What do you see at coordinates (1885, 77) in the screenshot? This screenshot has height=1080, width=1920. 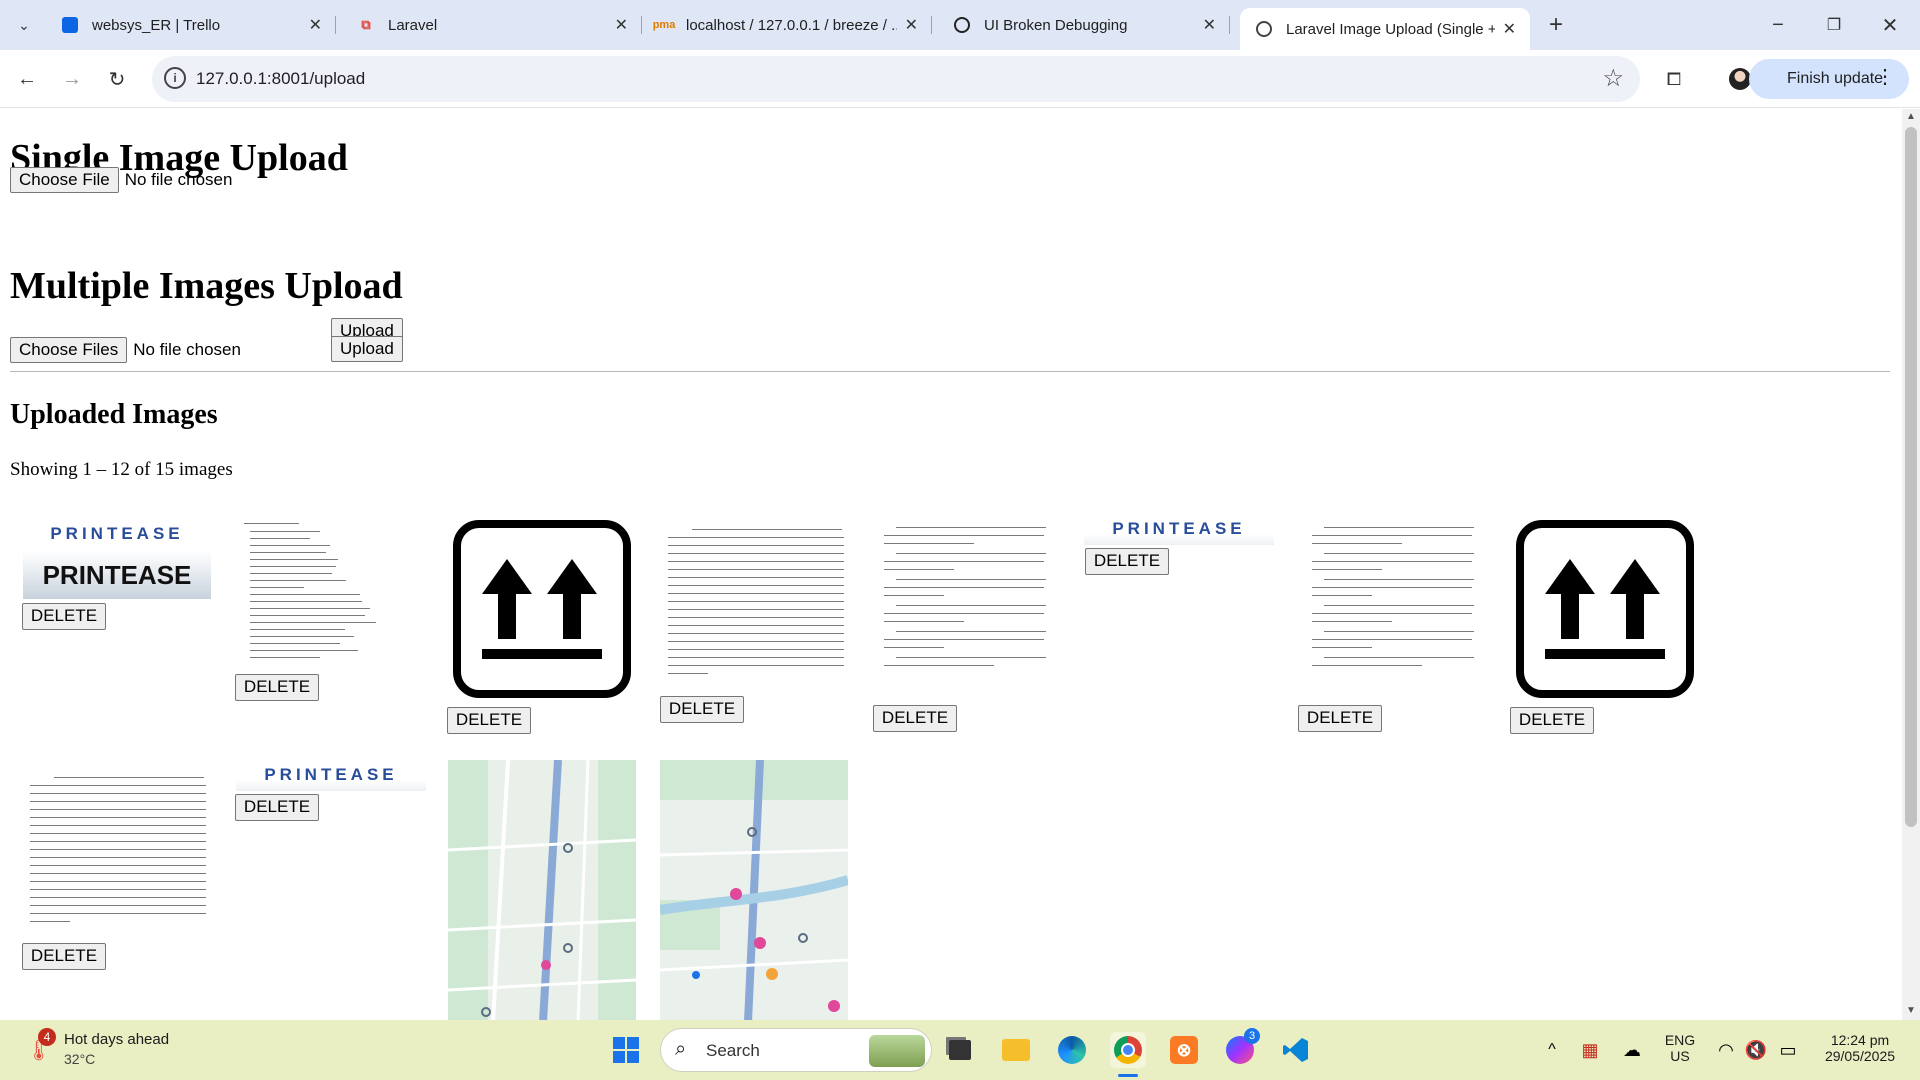 I see `more-vert-icon: ⋮` at bounding box center [1885, 77].